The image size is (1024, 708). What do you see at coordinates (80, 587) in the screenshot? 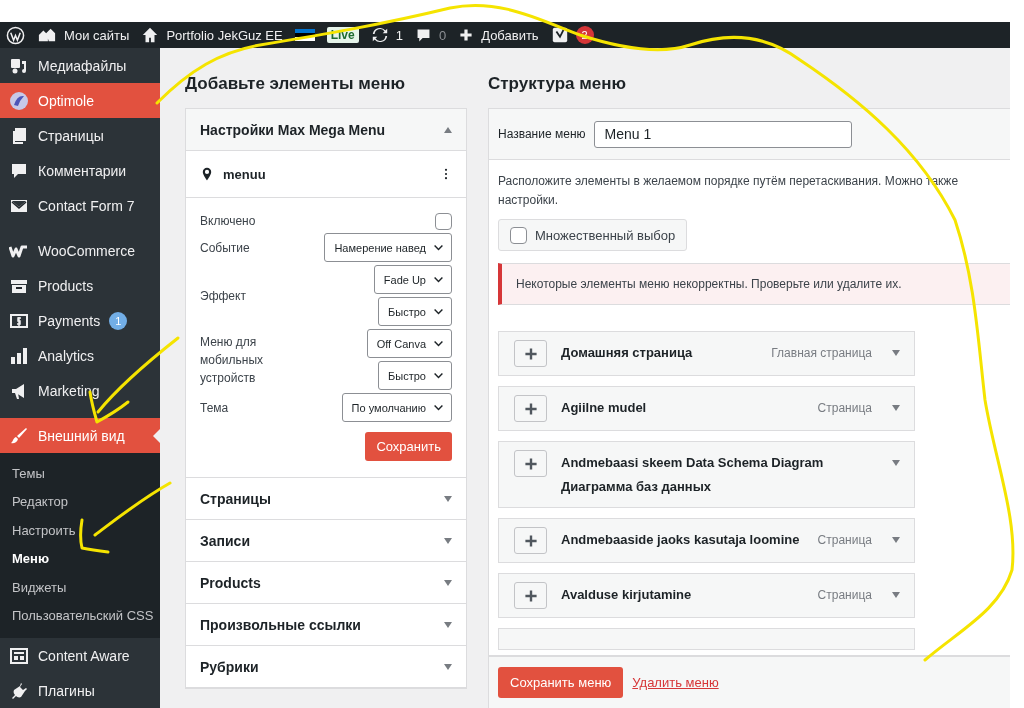
I see `submenu-item: Виджеты` at bounding box center [80, 587].